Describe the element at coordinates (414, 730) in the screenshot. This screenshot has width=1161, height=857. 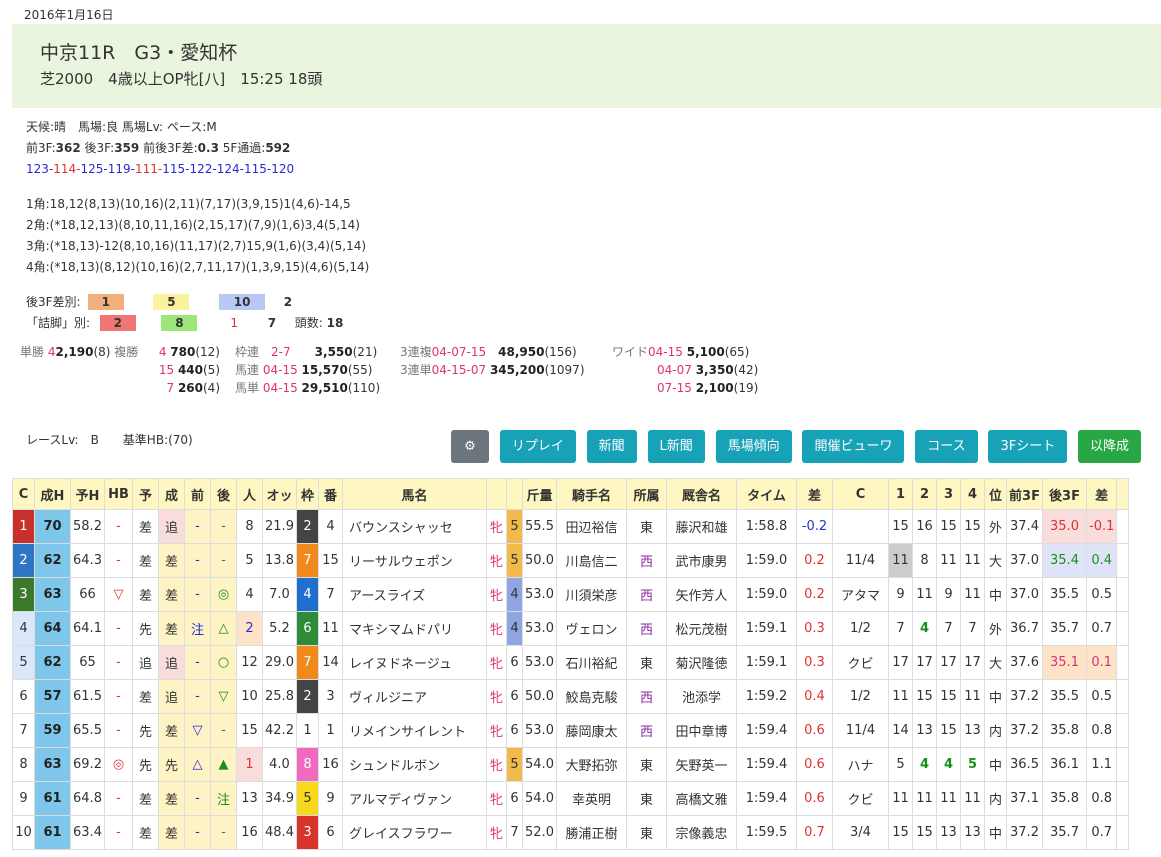
I see `horse-name: リメインサイレント` at that location.